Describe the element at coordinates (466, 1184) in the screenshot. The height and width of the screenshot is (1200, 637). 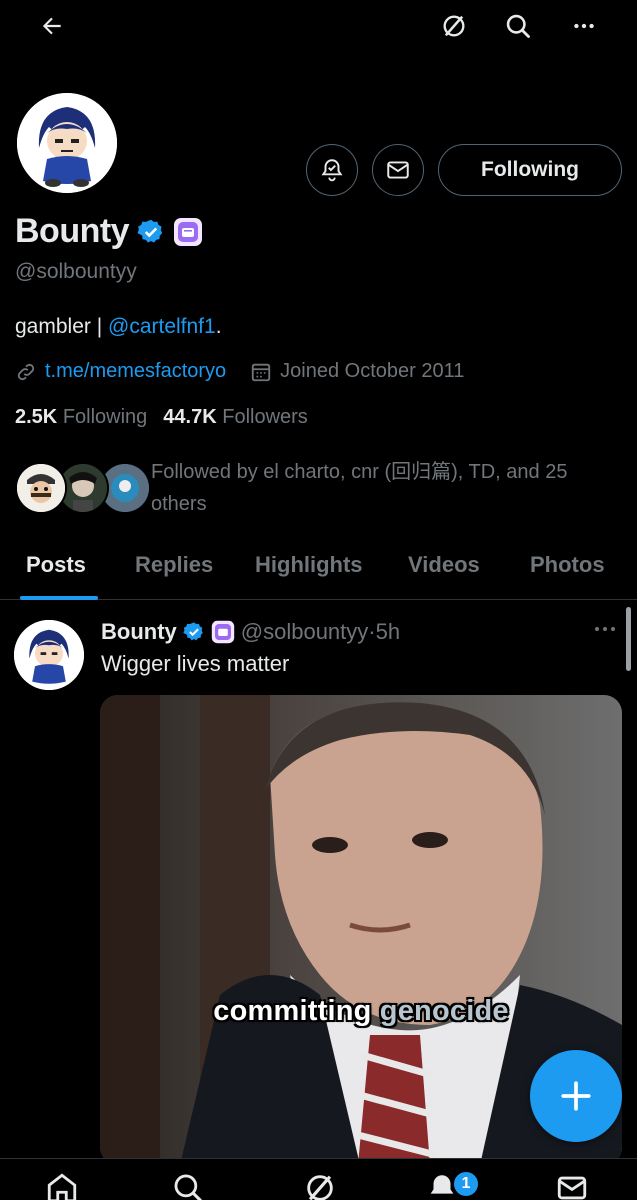
I see `notification-badge: 1` at that location.